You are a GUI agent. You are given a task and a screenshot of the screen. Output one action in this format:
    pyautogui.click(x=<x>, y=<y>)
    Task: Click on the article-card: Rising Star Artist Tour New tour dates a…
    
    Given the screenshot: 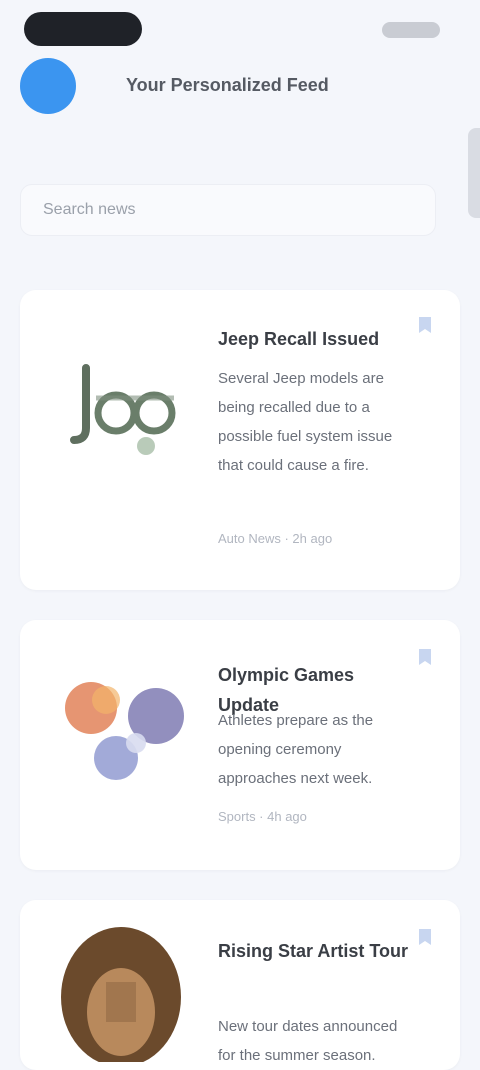 What is the action you would take?
    pyautogui.click(x=240, y=985)
    